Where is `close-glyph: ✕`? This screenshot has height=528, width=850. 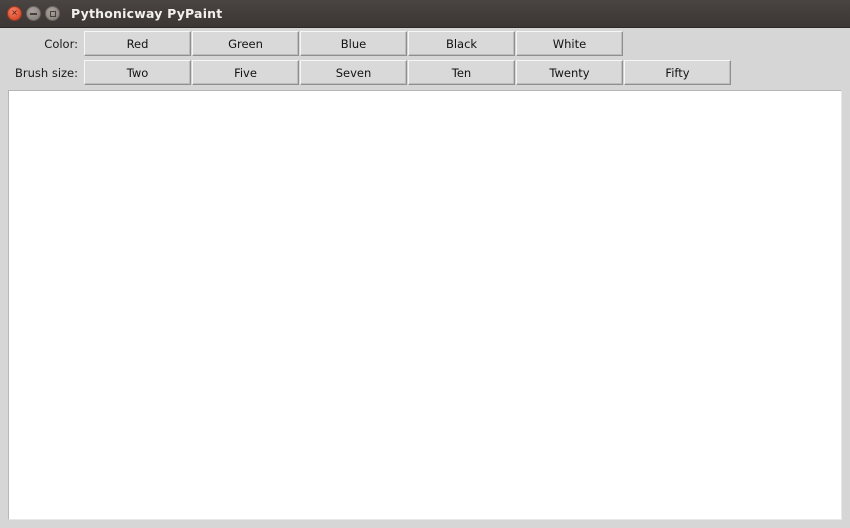
close-glyph: ✕ is located at coordinates (14, 12).